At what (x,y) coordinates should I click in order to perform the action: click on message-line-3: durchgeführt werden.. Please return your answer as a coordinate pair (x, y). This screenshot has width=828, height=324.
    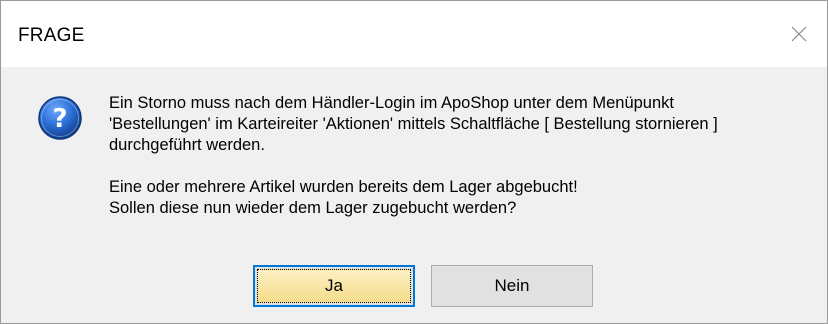
    Looking at the image, I should click on (187, 145).